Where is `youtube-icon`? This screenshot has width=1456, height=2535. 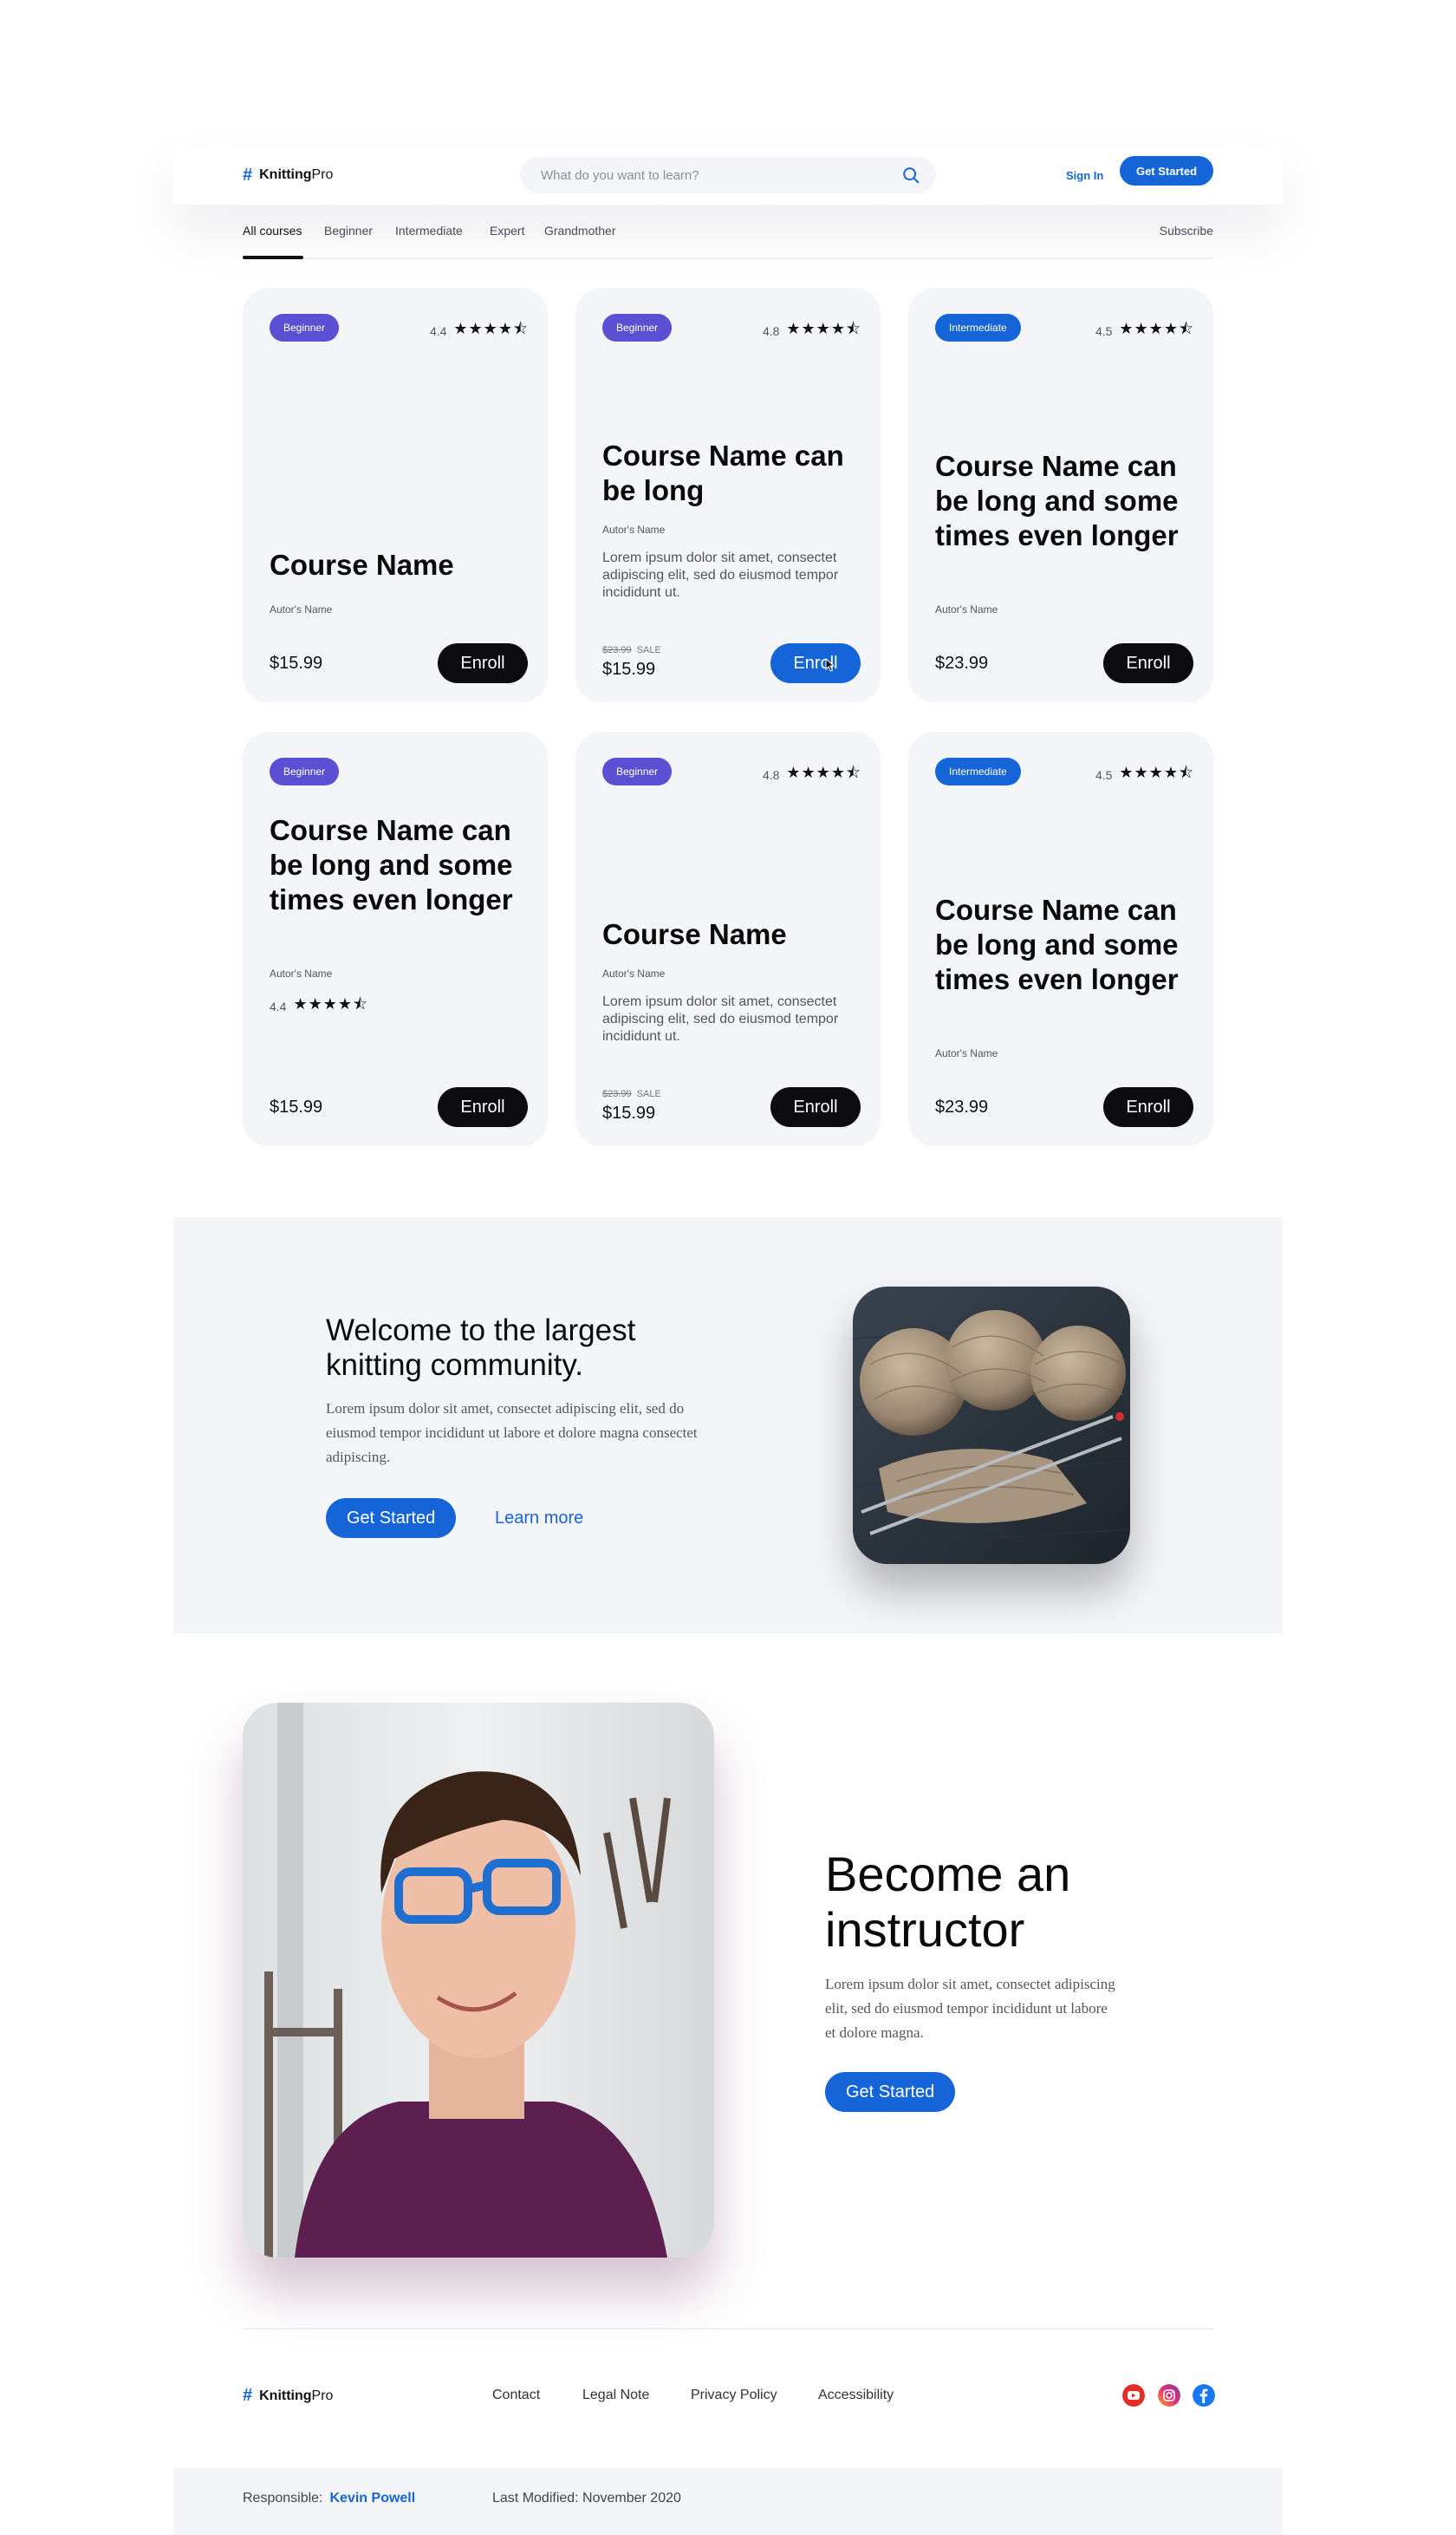
youtube-icon is located at coordinates (1133, 2395).